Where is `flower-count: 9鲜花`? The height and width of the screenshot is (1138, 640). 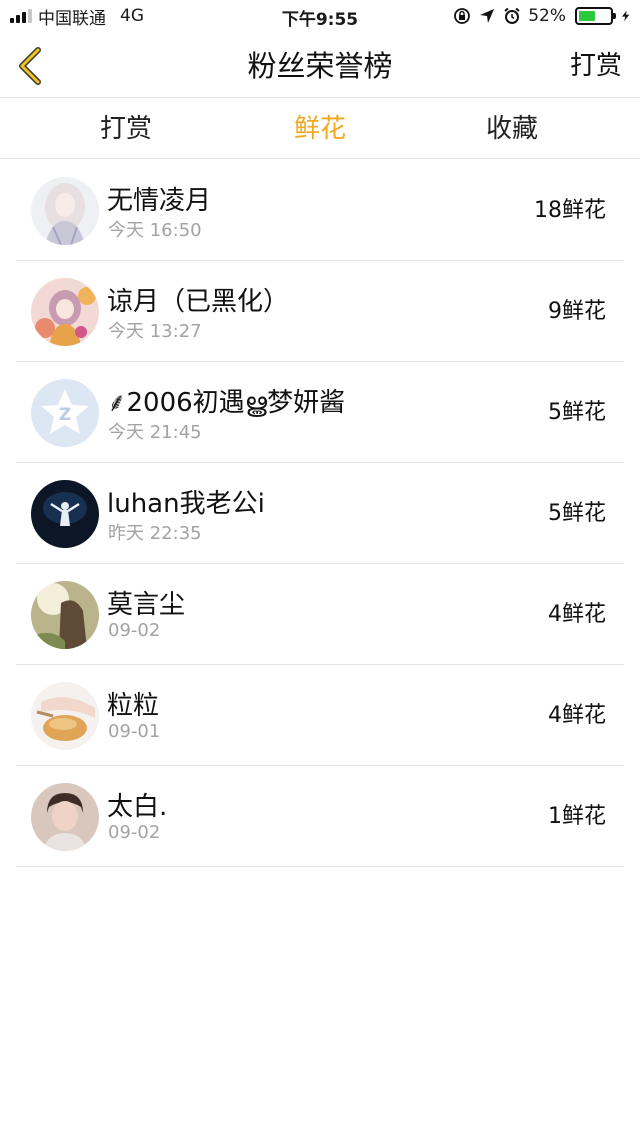
flower-count: 9鲜花 is located at coordinates (577, 311).